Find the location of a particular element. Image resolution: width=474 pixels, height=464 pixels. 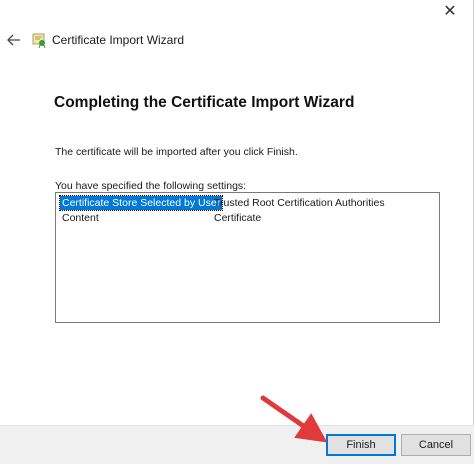

cancel-button: Cancel is located at coordinates (436, 445).